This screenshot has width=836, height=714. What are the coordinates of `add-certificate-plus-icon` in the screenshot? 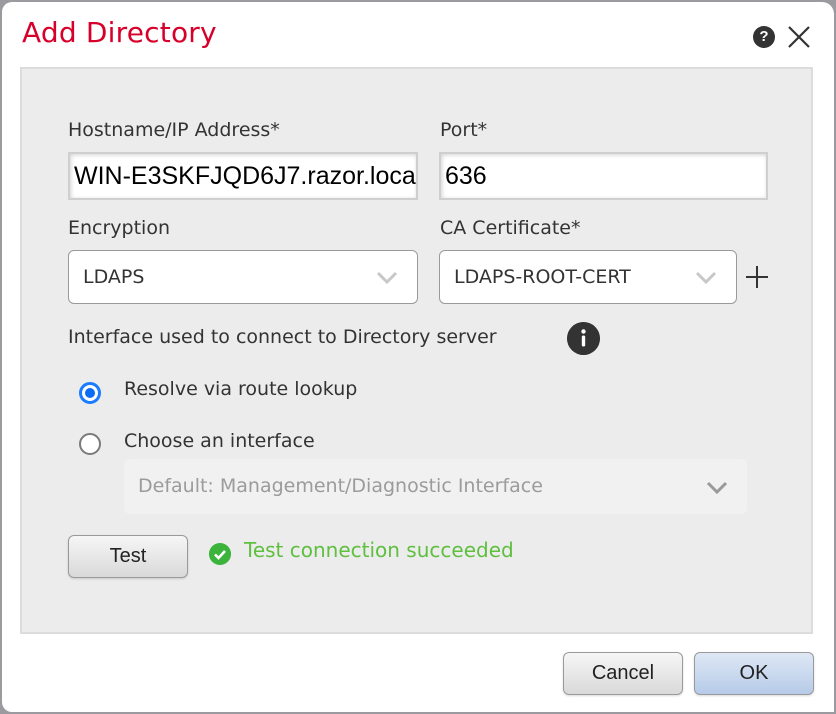 It's located at (757, 277).